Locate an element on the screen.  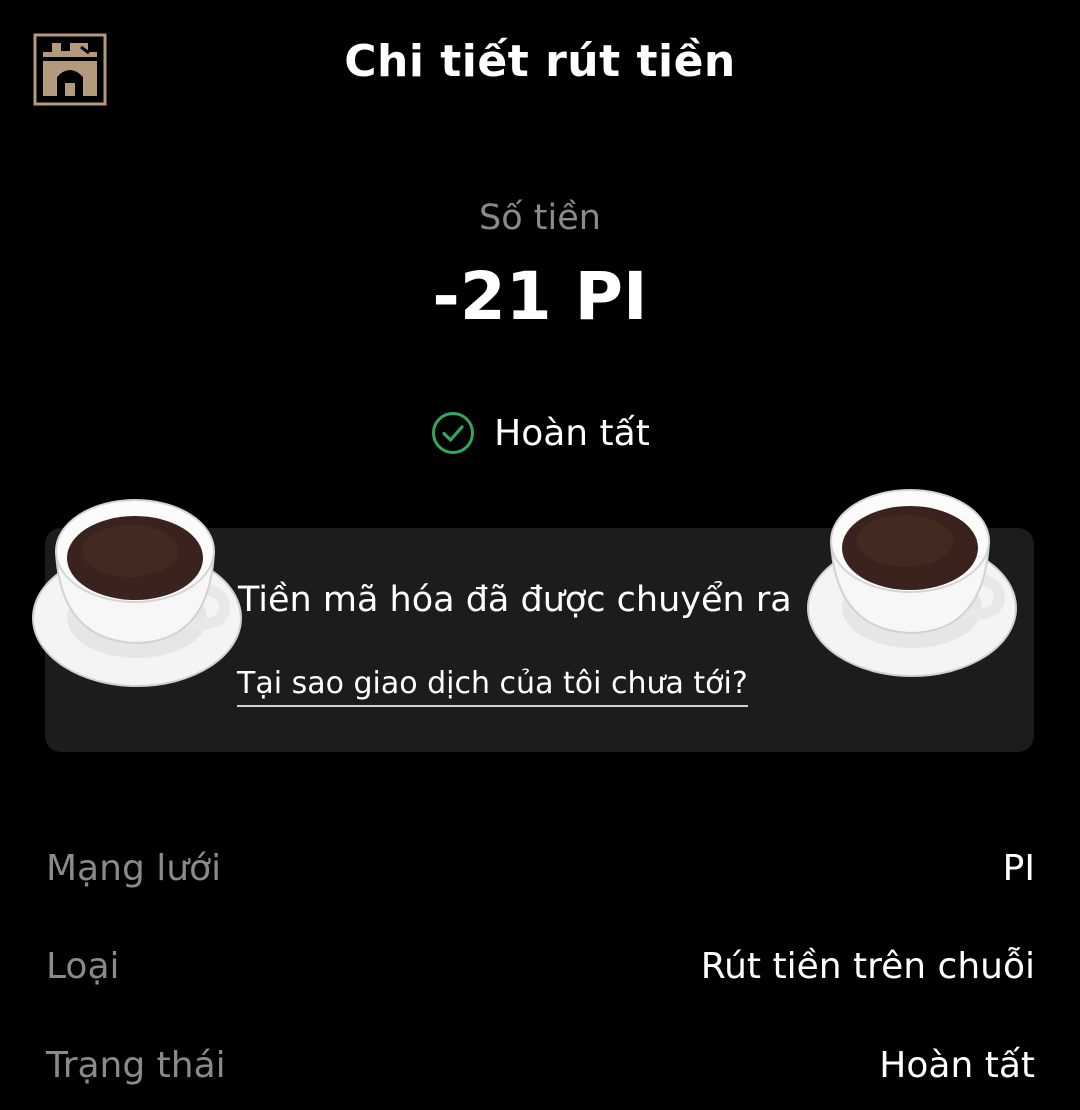
status-text: Hoàn tất is located at coordinates (572, 433).